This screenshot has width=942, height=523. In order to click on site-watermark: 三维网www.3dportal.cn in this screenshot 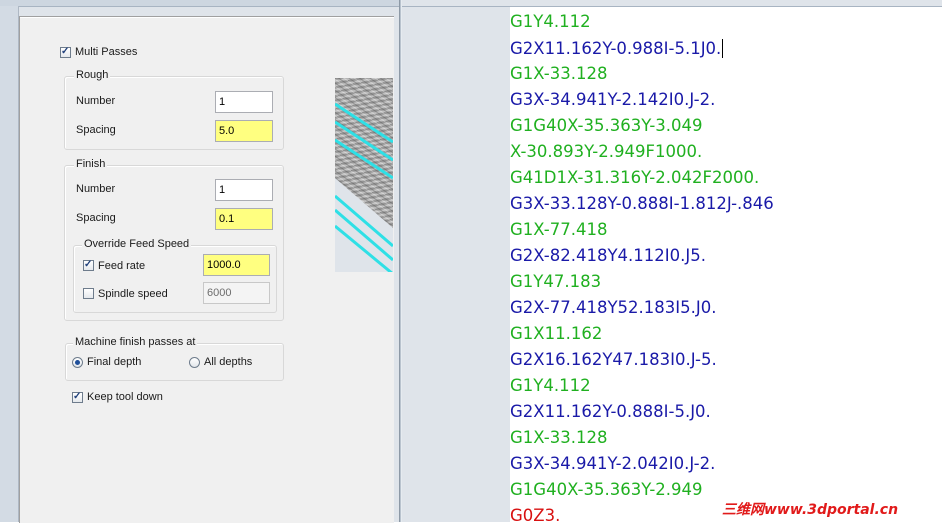, I will do `click(810, 510)`.